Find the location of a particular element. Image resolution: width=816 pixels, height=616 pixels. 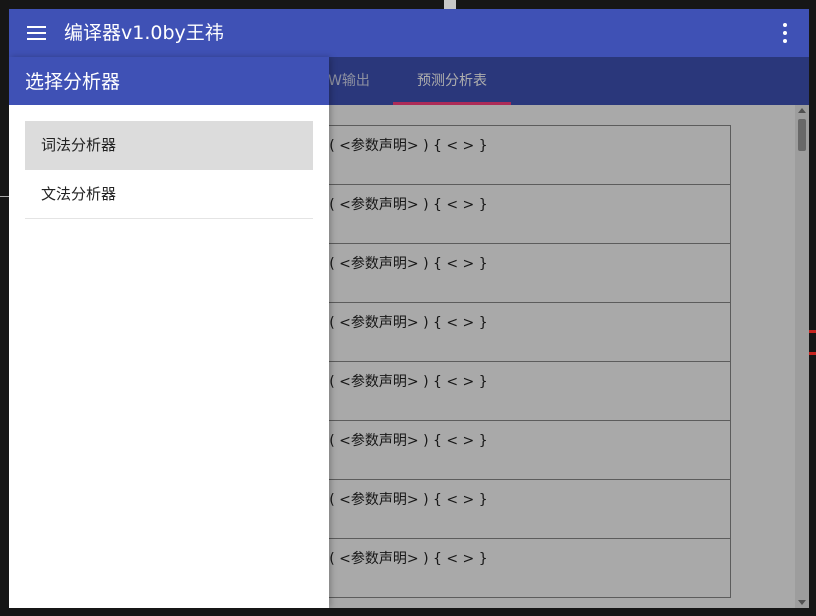

drawer-list: 词法分析器 文法分析器 is located at coordinates (169, 170).